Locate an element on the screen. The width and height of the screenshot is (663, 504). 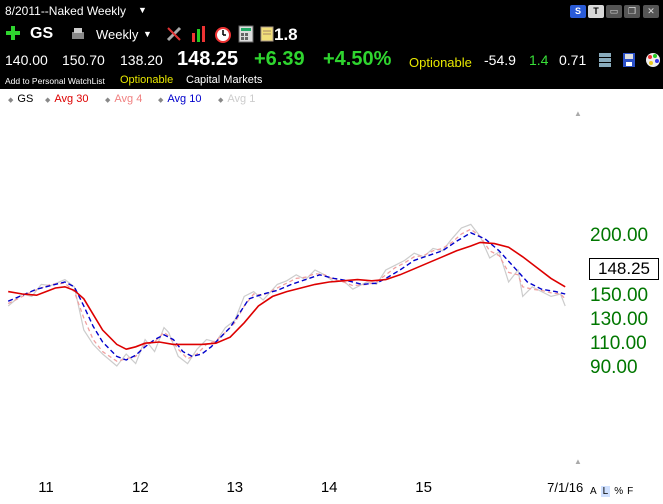
x-tick-label: 11 is located at coordinates (46, 487).